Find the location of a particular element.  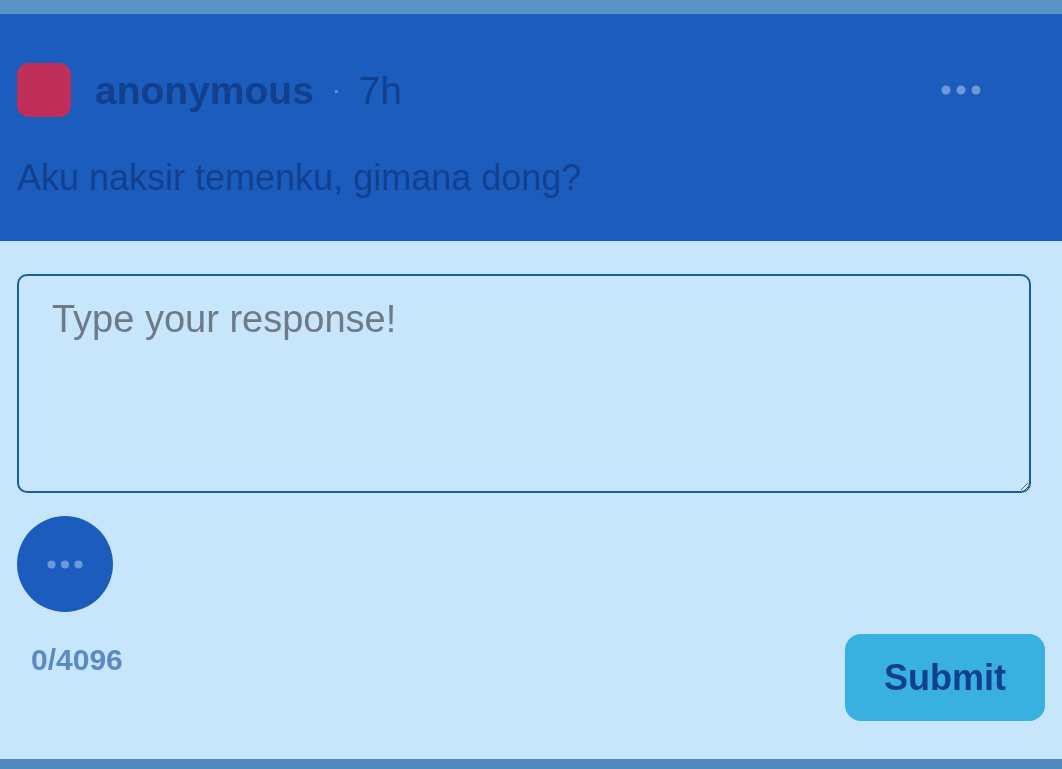

submit-button: Submit is located at coordinates (945, 677).